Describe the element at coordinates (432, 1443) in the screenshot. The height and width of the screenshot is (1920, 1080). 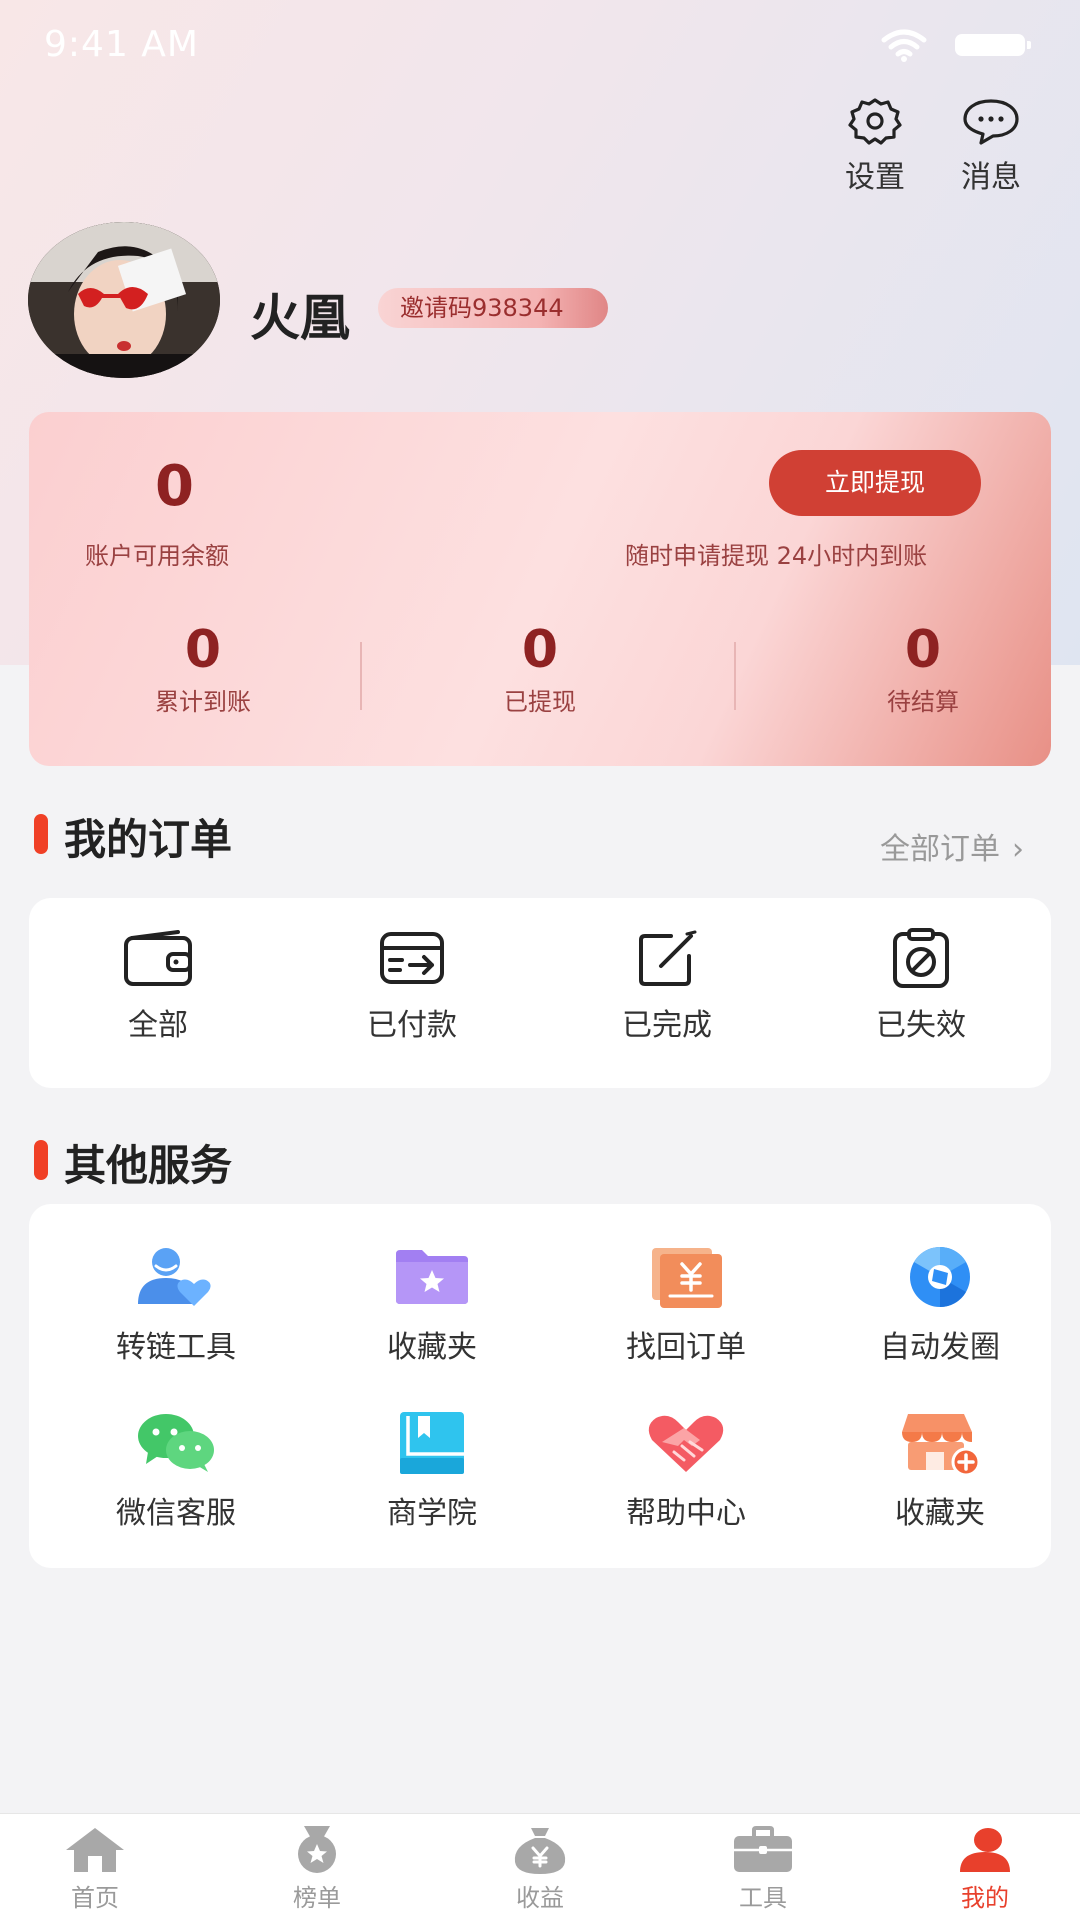
I see `book-icon` at that location.